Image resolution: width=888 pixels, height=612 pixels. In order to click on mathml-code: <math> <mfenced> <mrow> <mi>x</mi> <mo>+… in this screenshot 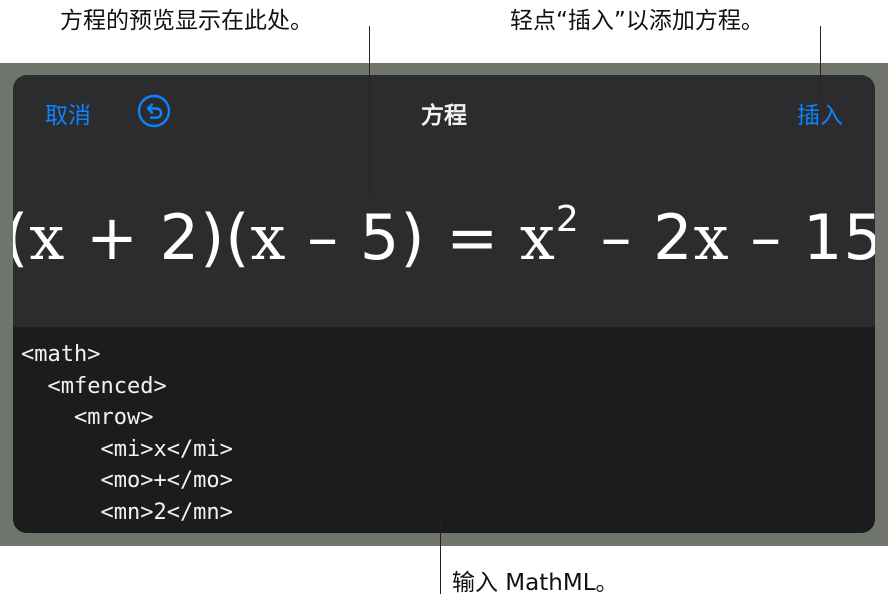, I will do `click(127, 433)`.